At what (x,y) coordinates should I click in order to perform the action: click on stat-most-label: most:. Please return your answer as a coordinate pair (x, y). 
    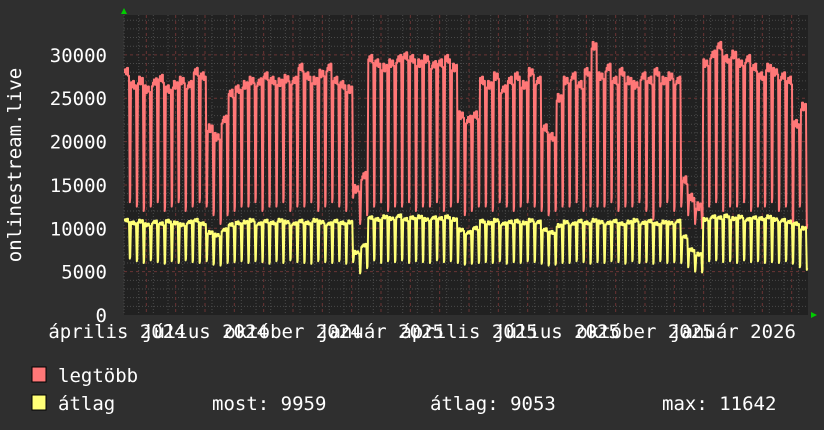
    Looking at the image, I should click on (240, 404).